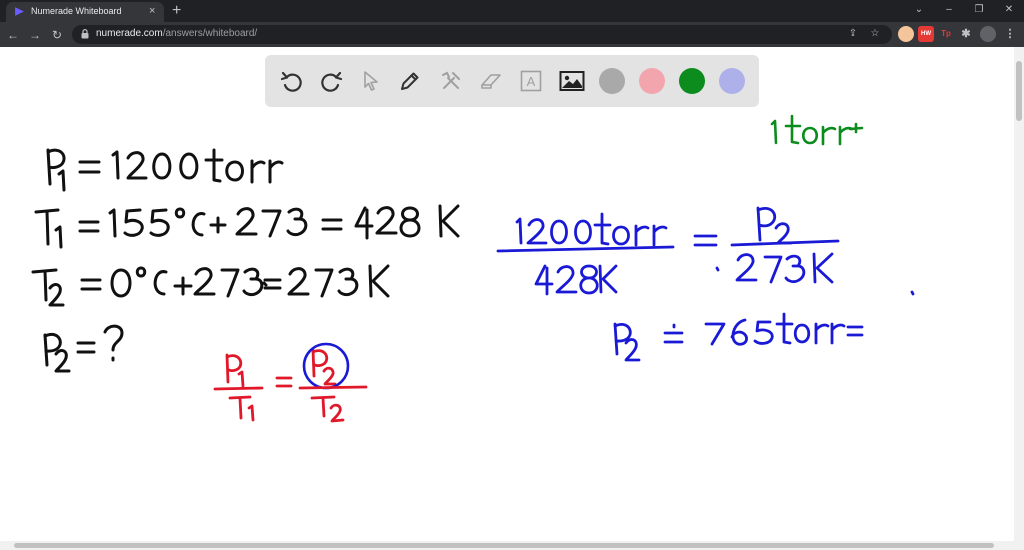  Describe the element at coordinates (210, 285) in the screenshot. I see `given-line-t2` at that location.